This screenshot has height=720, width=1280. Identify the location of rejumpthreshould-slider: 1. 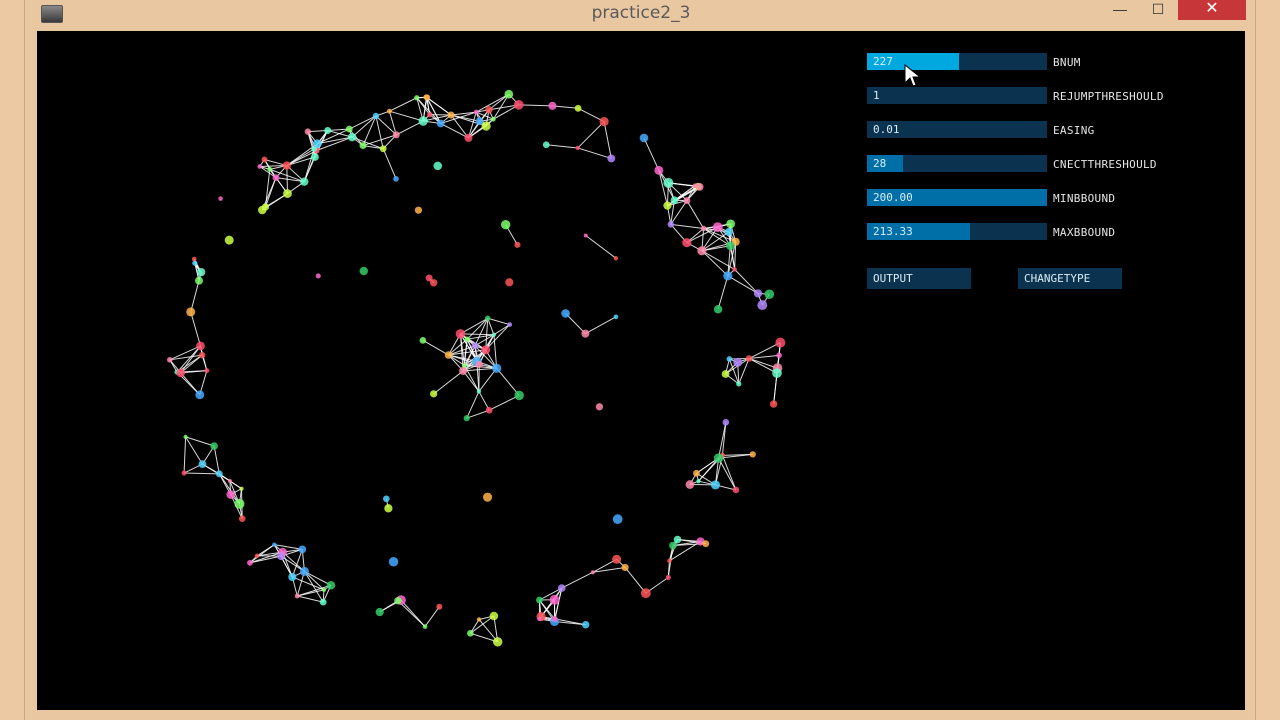
(957, 95).